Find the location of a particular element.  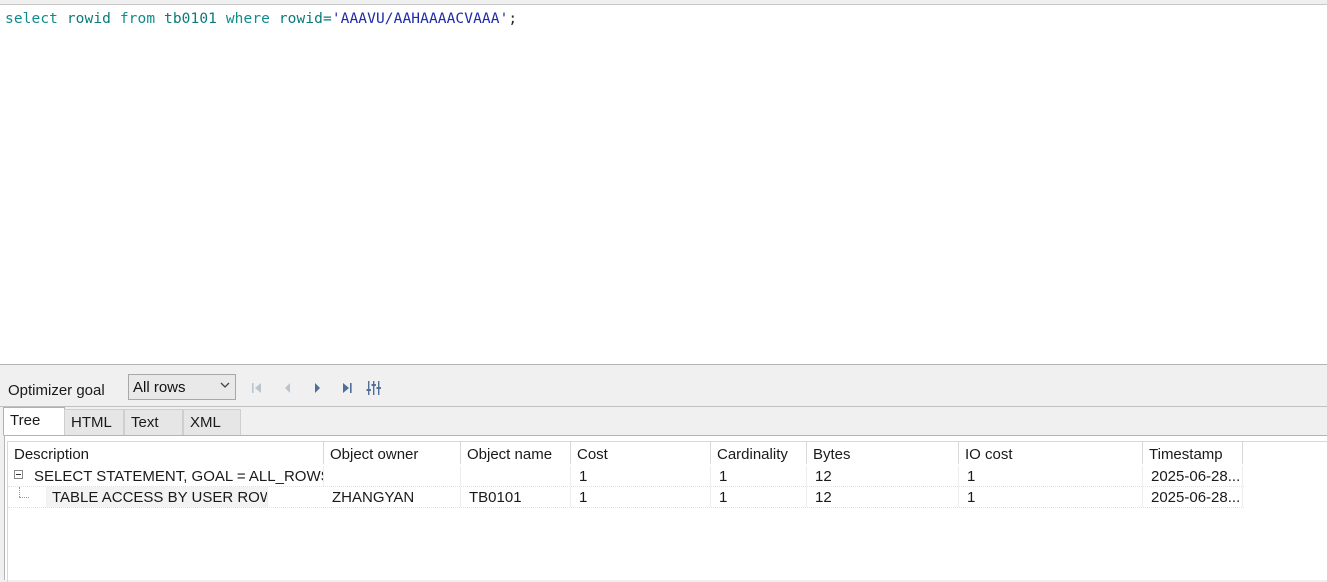

column-header-object-name: Object name is located at coordinates (516, 453).